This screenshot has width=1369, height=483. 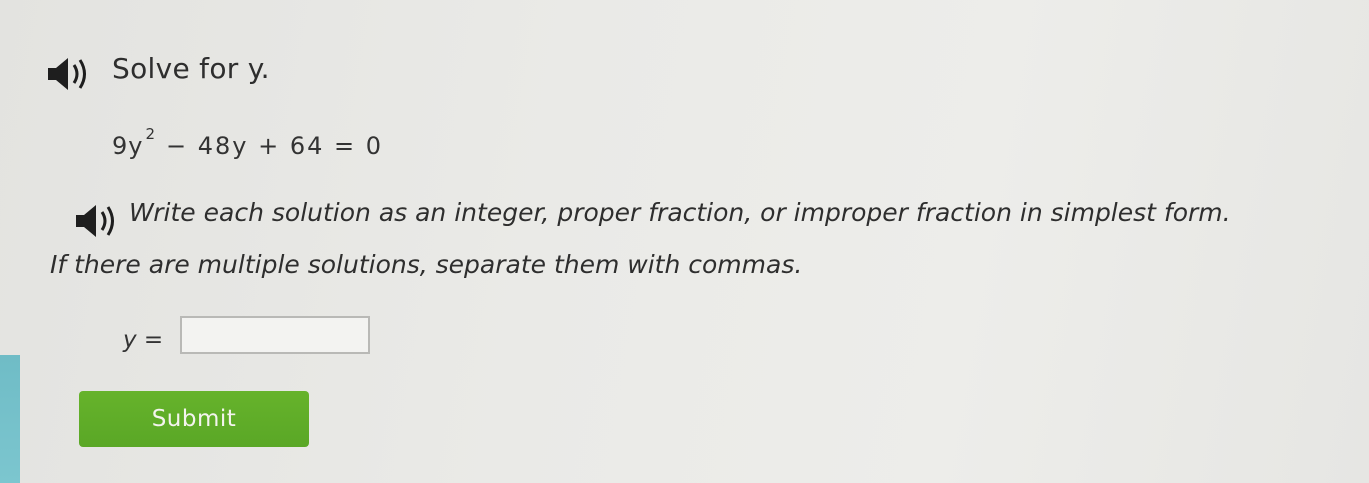 I want to click on equation-exponent: 2, so click(x=151, y=134).